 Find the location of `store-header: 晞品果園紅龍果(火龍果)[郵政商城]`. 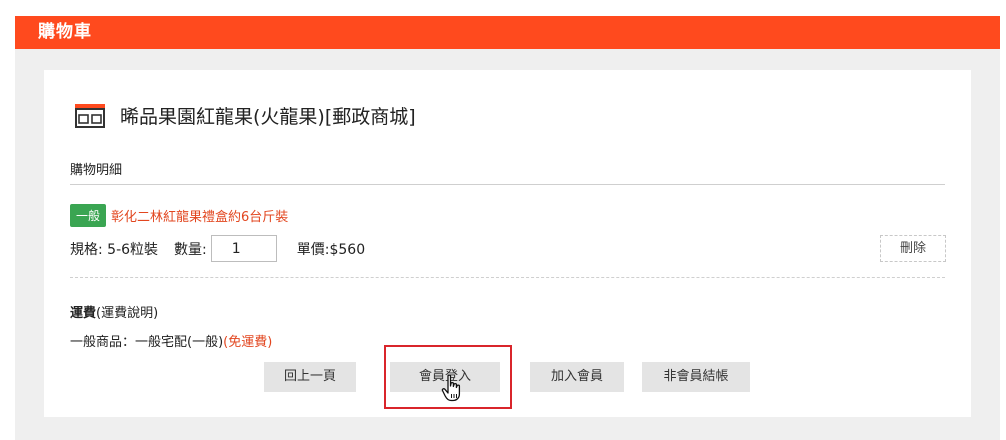

store-header: 晞品果園紅龍果(火龍果)[郵政商城] is located at coordinates (245, 115).